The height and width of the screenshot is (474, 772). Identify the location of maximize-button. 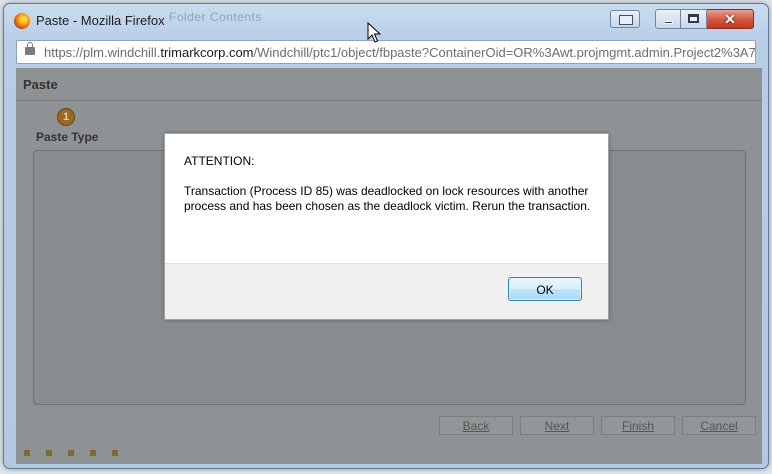
(694, 19).